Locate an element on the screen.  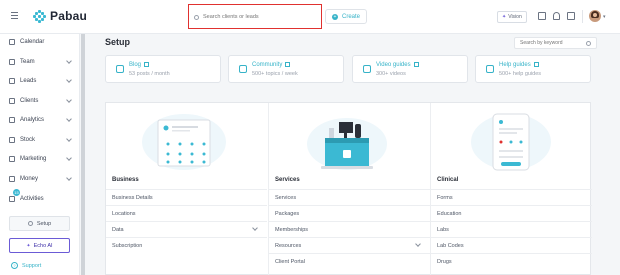
chevron-down-icon: ▾ is located at coordinates (604, 17).